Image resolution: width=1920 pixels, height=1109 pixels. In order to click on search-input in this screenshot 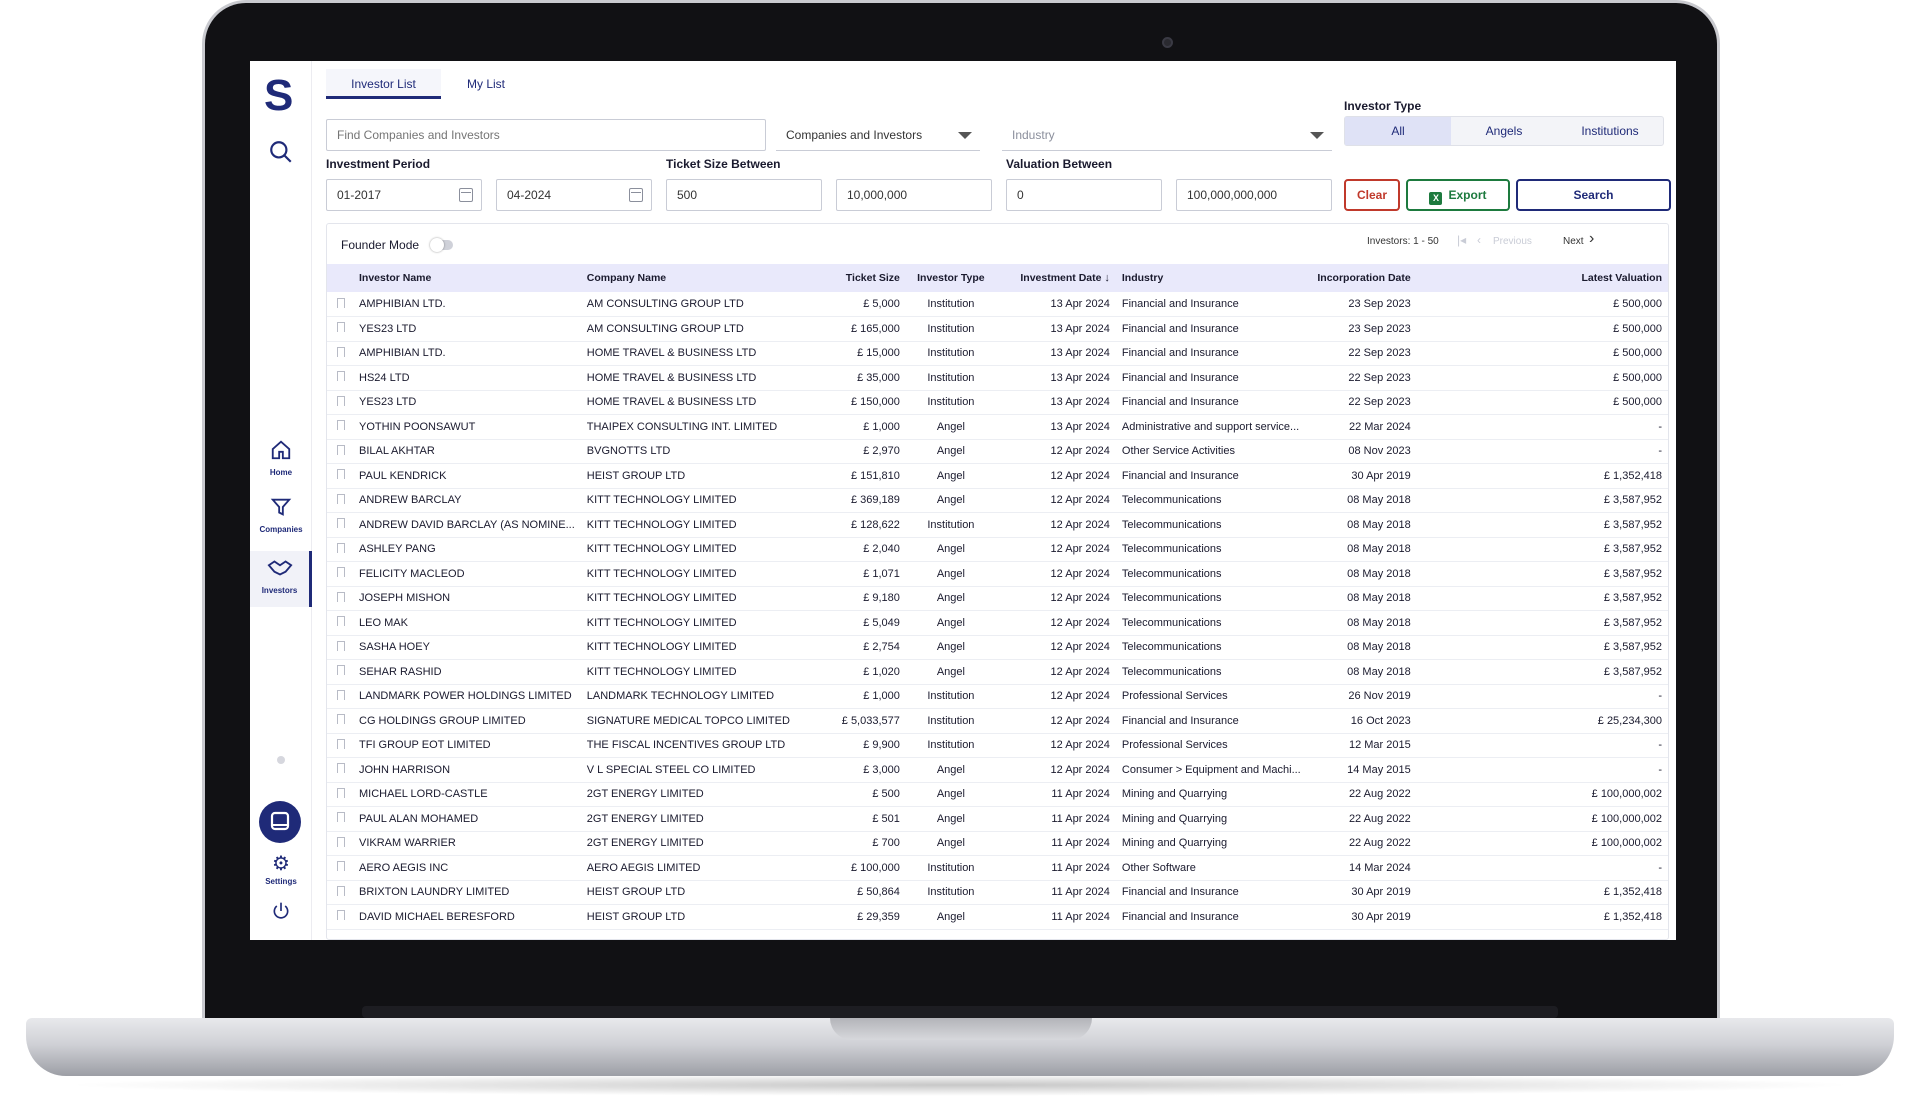, I will do `click(546, 135)`.